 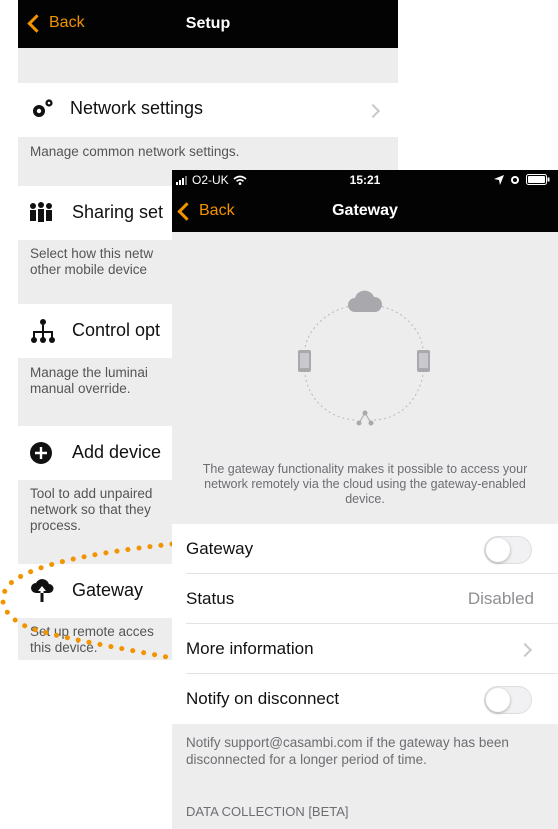 I want to click on phone-left-icon, so click(x=304, y=361).